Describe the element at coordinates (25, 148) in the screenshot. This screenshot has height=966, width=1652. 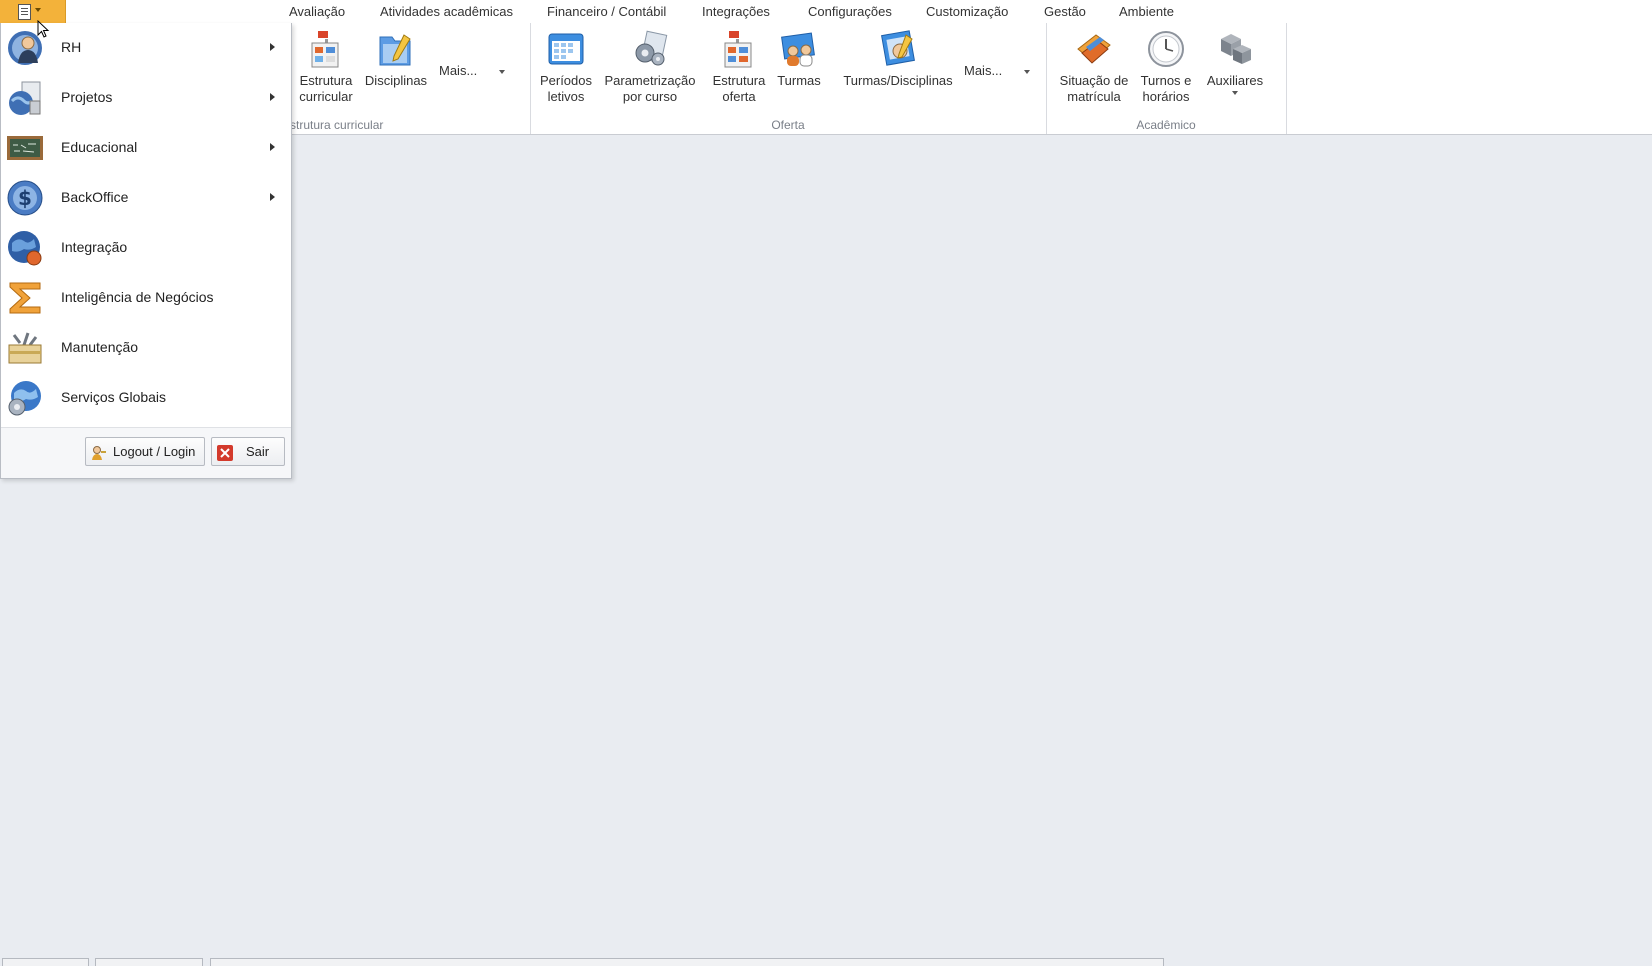
I see `chalkboard-icon` at that location.